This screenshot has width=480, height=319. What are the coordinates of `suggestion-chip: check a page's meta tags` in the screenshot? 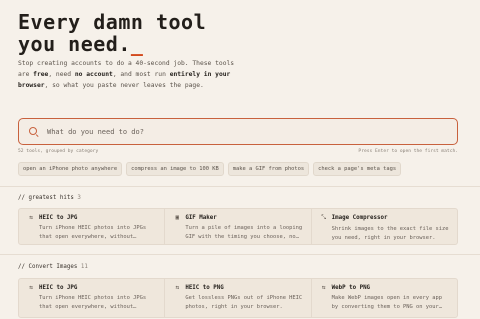 It's located at (357, 169).